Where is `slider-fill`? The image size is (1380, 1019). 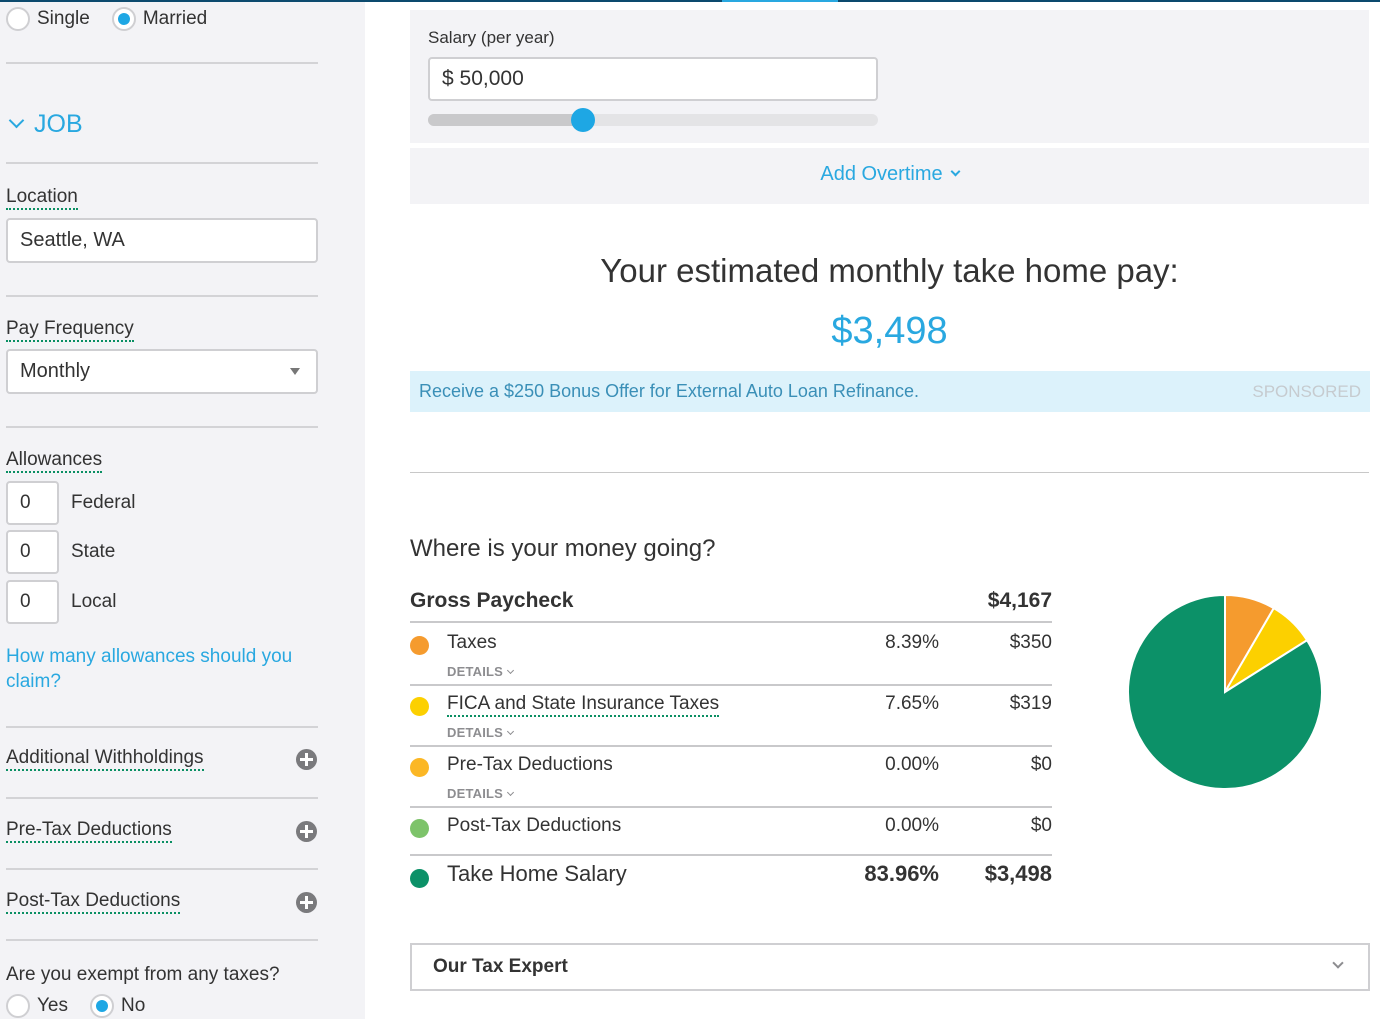
slider-fill is located at coordinates (505, 120).